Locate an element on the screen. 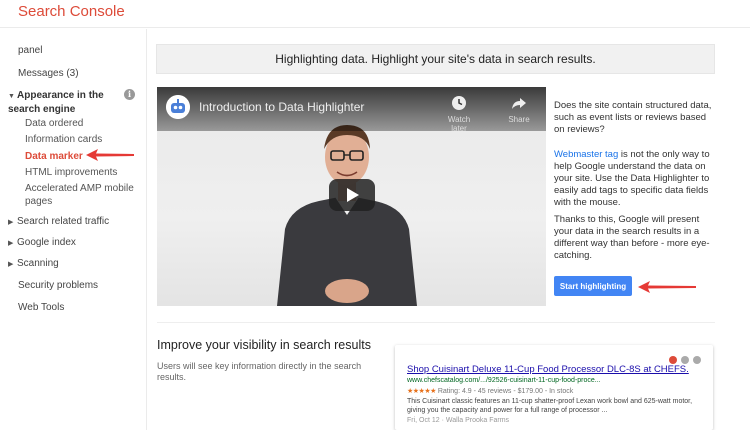  sidebar-item-appearance: ▼ Appearance in the search engine is located at coordinates (64, 102).